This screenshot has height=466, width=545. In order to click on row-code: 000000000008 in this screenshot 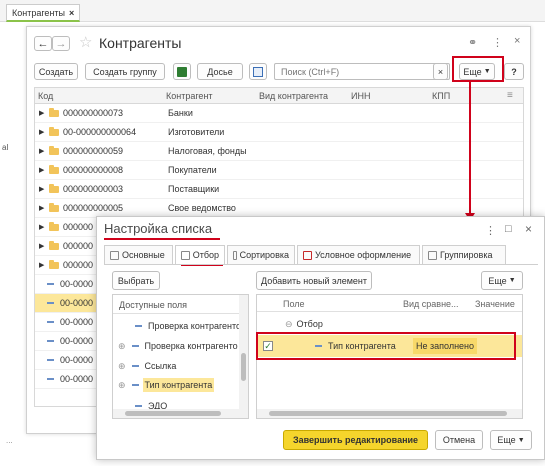, I will do `click(93, 170)`.